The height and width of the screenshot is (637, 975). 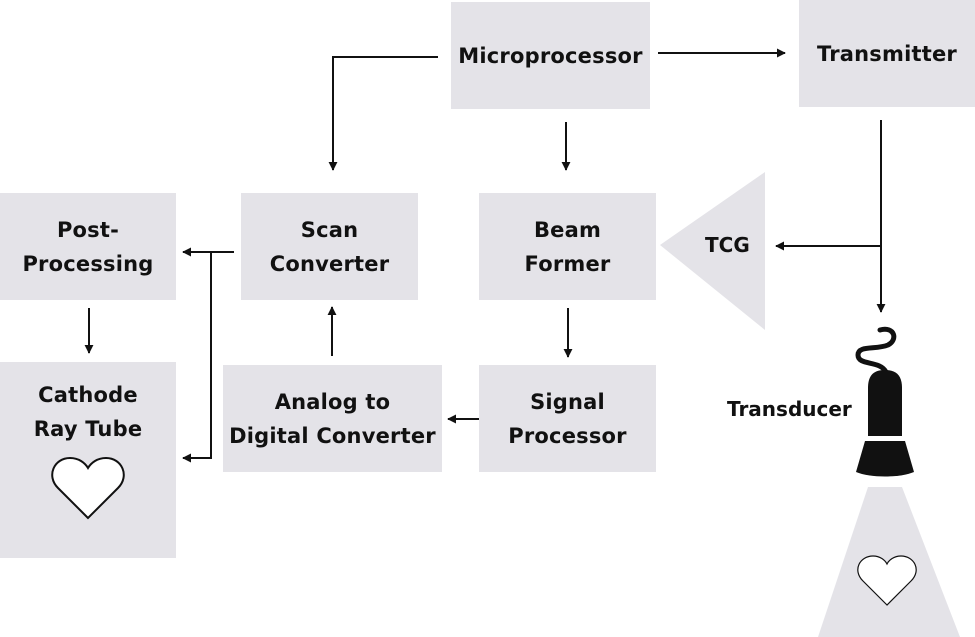 I want to click on microprocessor-label: Microprocessor, so click(x=550, y=55).